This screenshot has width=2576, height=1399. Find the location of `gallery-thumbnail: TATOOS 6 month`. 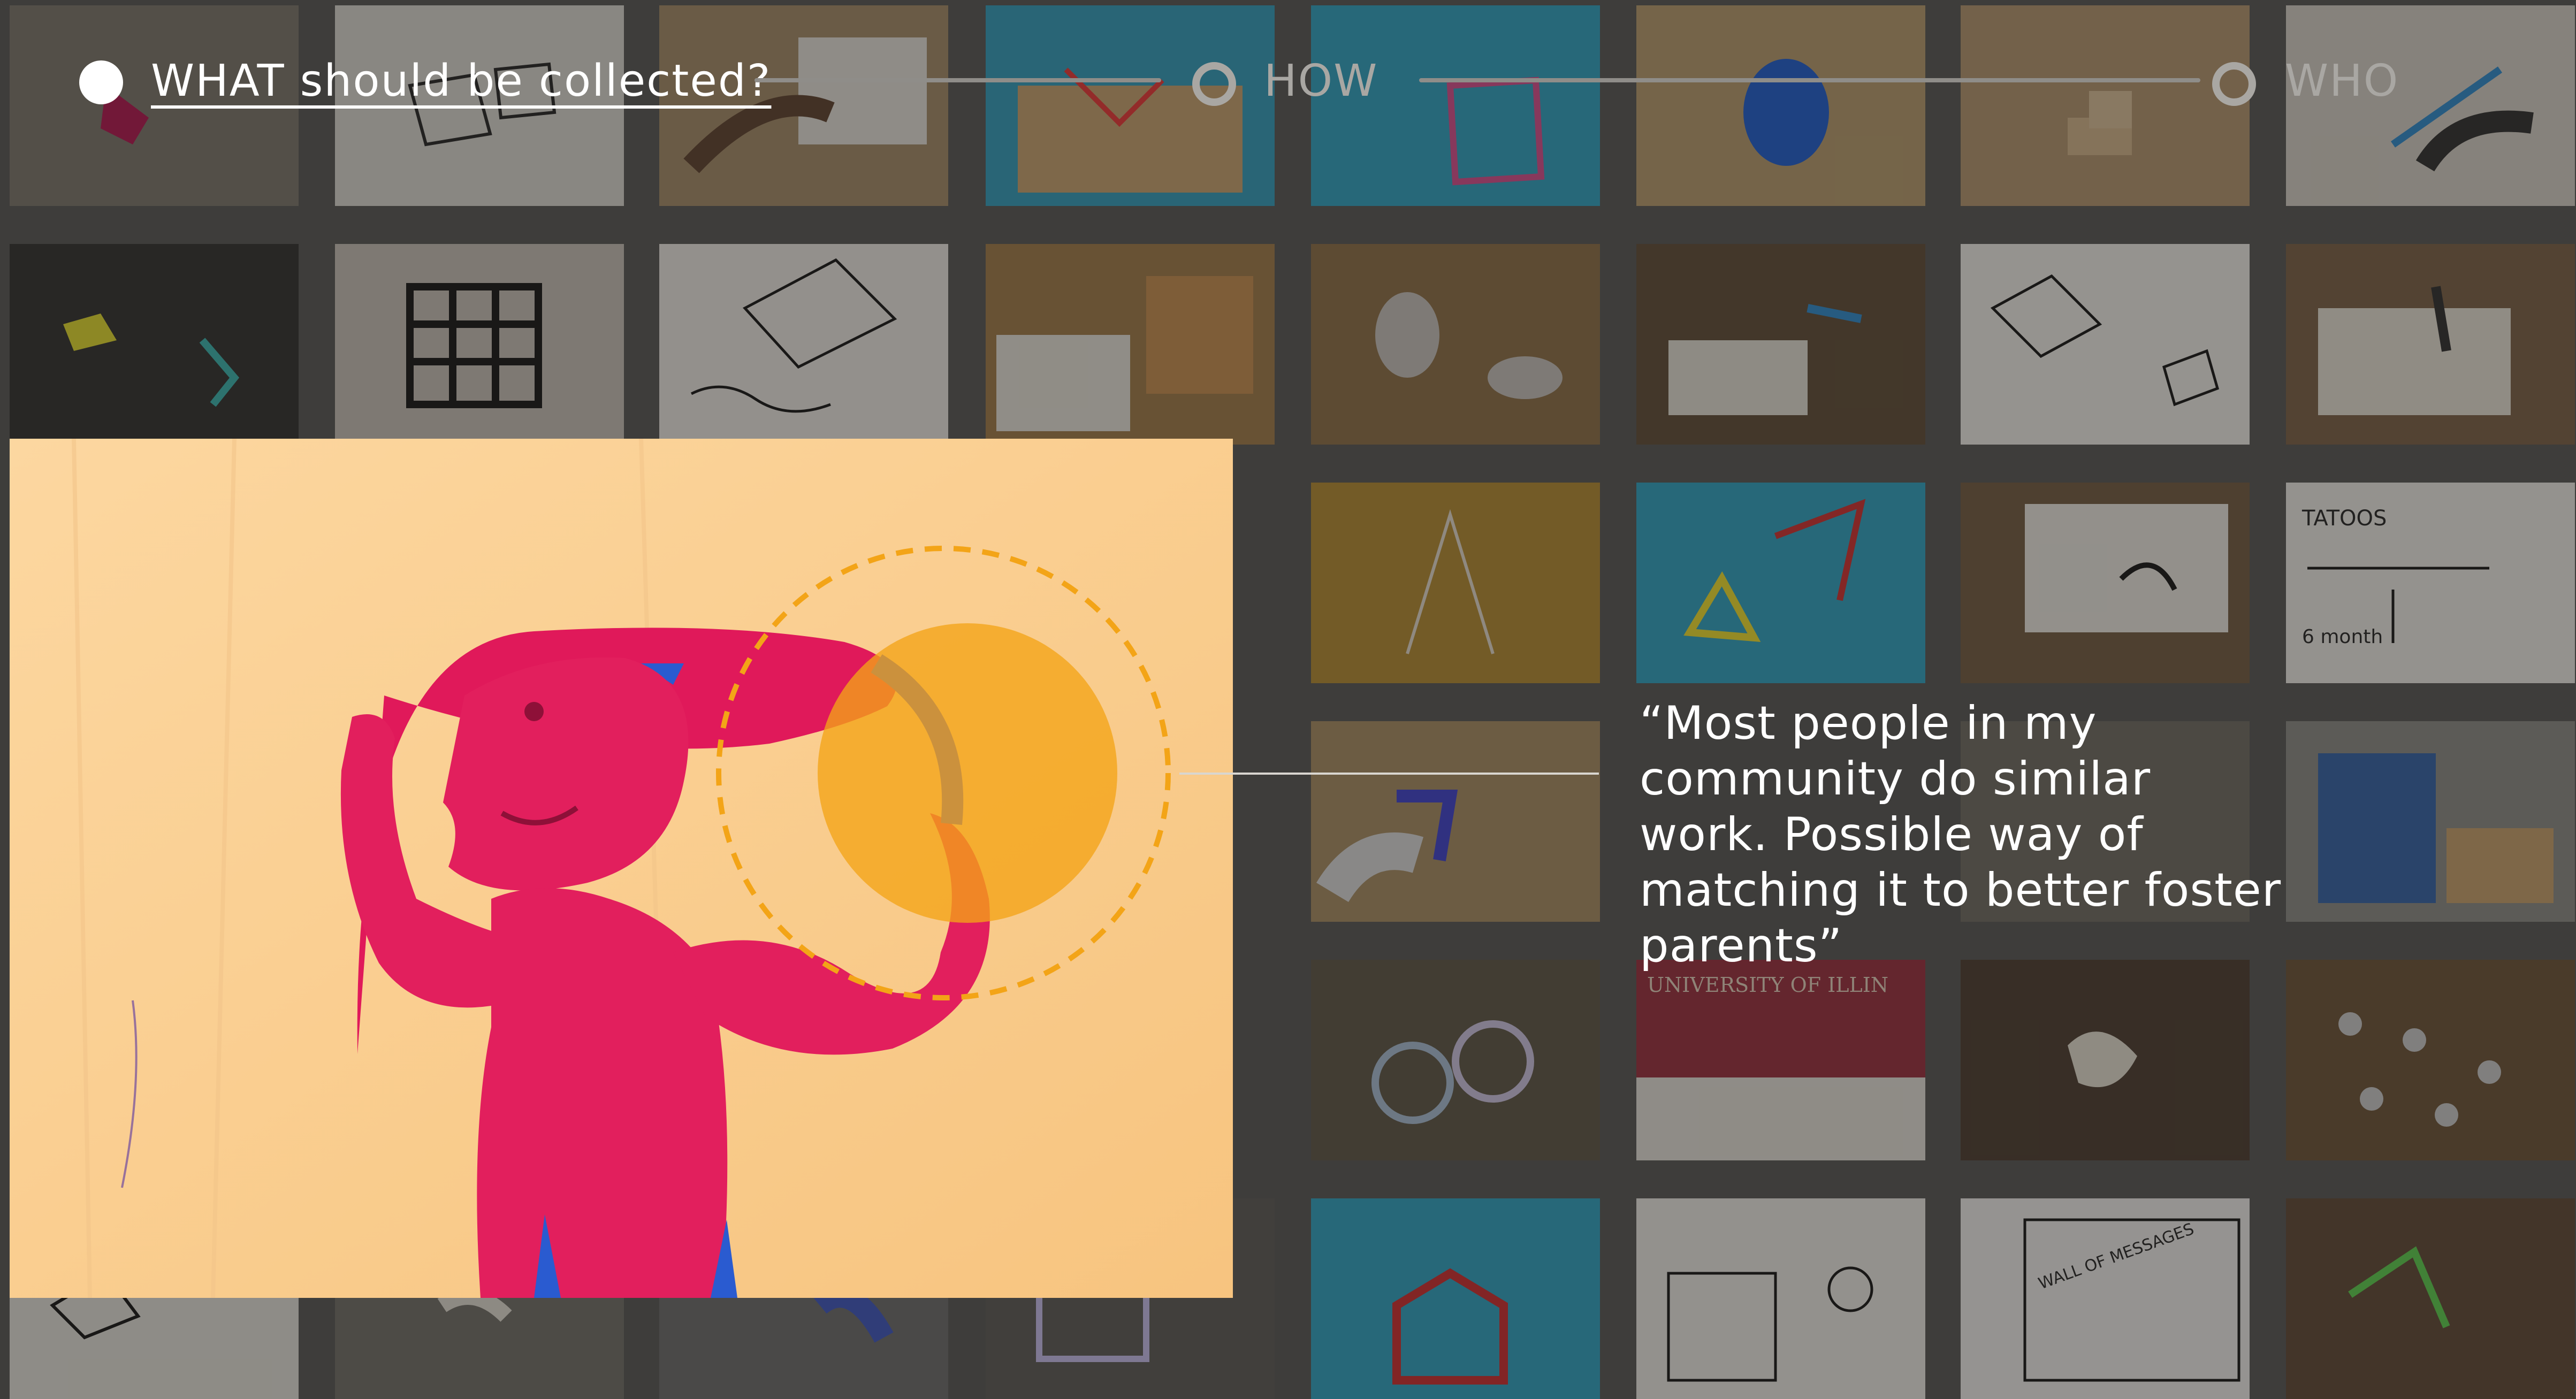

gallery-thumbnail: TATOOS 6 month is located at coordinates (2430, 583).